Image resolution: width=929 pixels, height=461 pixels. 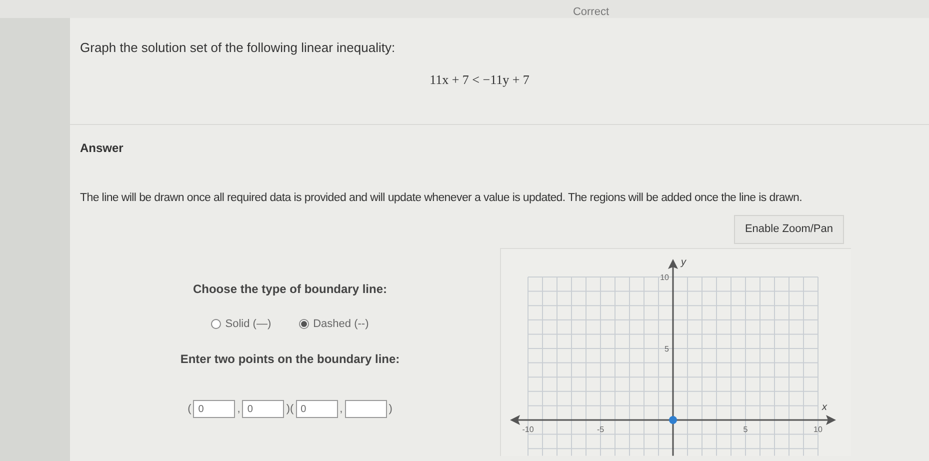 What do you see at coordinates (238, 48) in the screenshot?
I see `question-prompt: Graph the solution set of the following linear inequality:` at bounding box center [238, 48].